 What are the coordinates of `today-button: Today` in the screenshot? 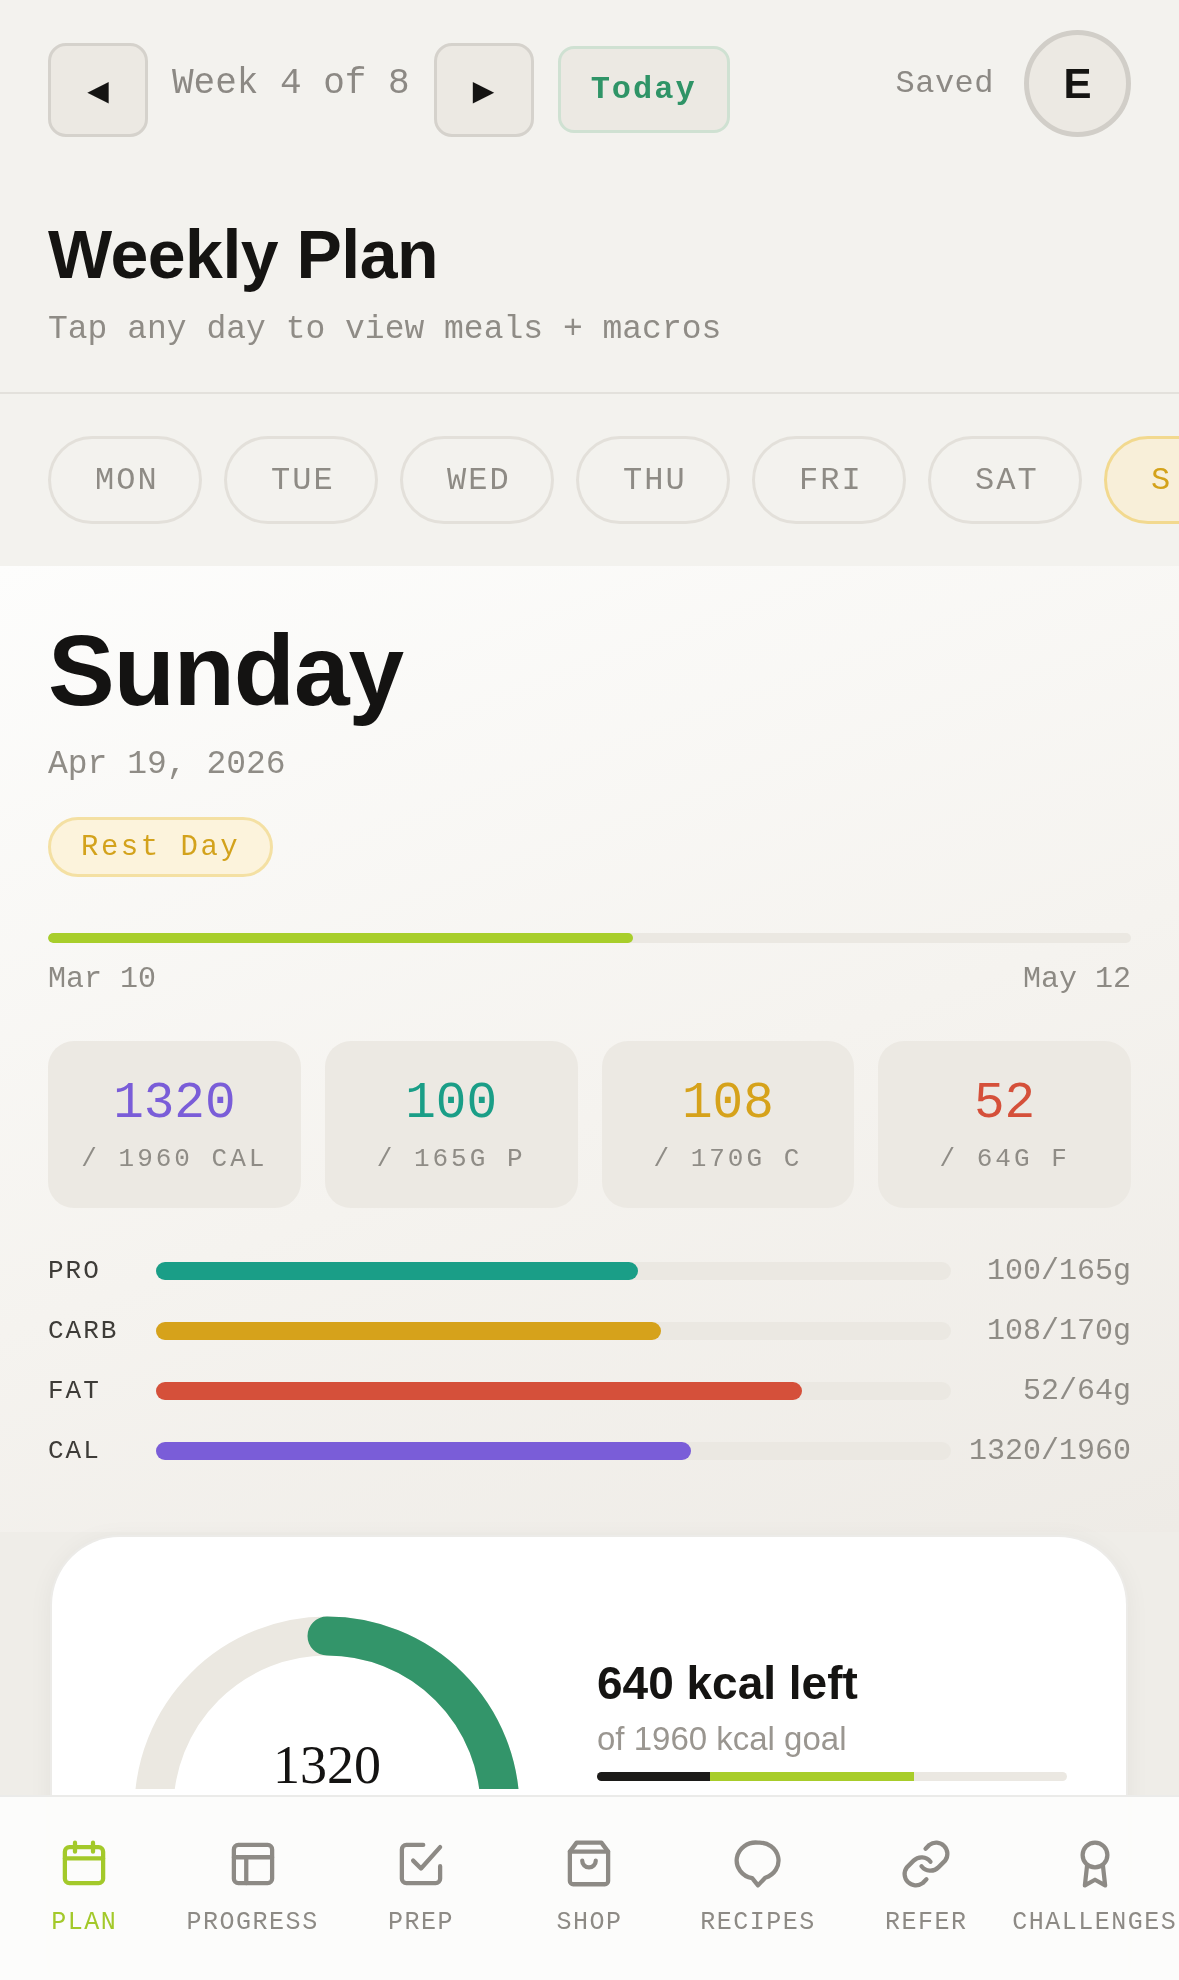 It's located at (643, 89).